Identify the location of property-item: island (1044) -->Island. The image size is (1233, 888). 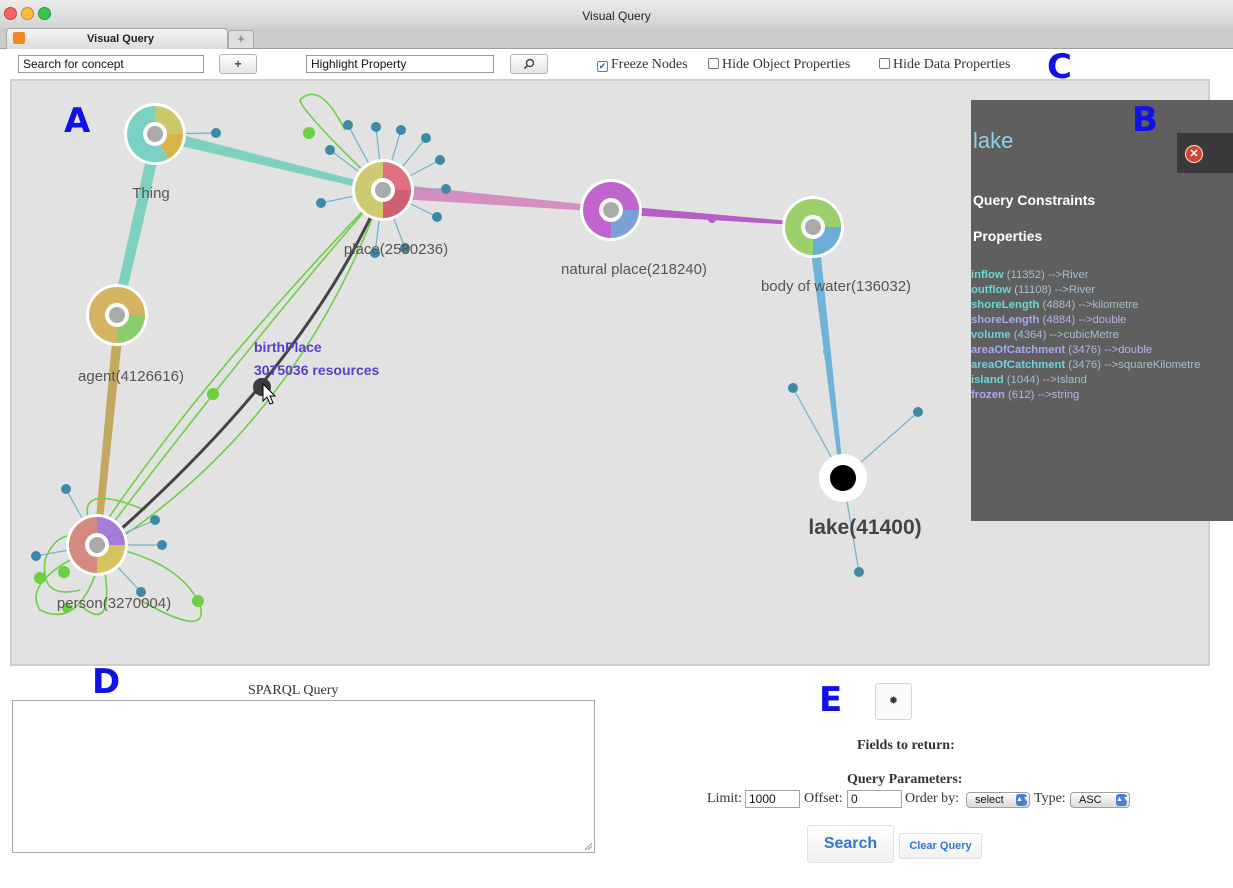
(1100, 380).